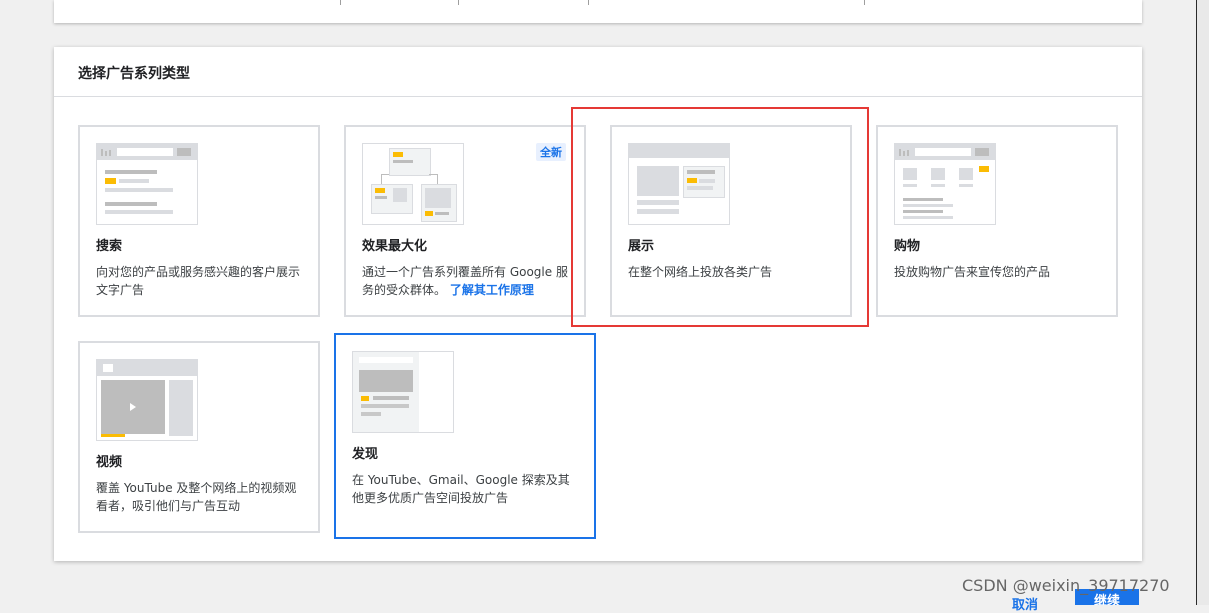  What do you see at coordinates (1025, 603) in the screenshot?
I see `cancel-button: 取消` at bounding box center [1025, 603].